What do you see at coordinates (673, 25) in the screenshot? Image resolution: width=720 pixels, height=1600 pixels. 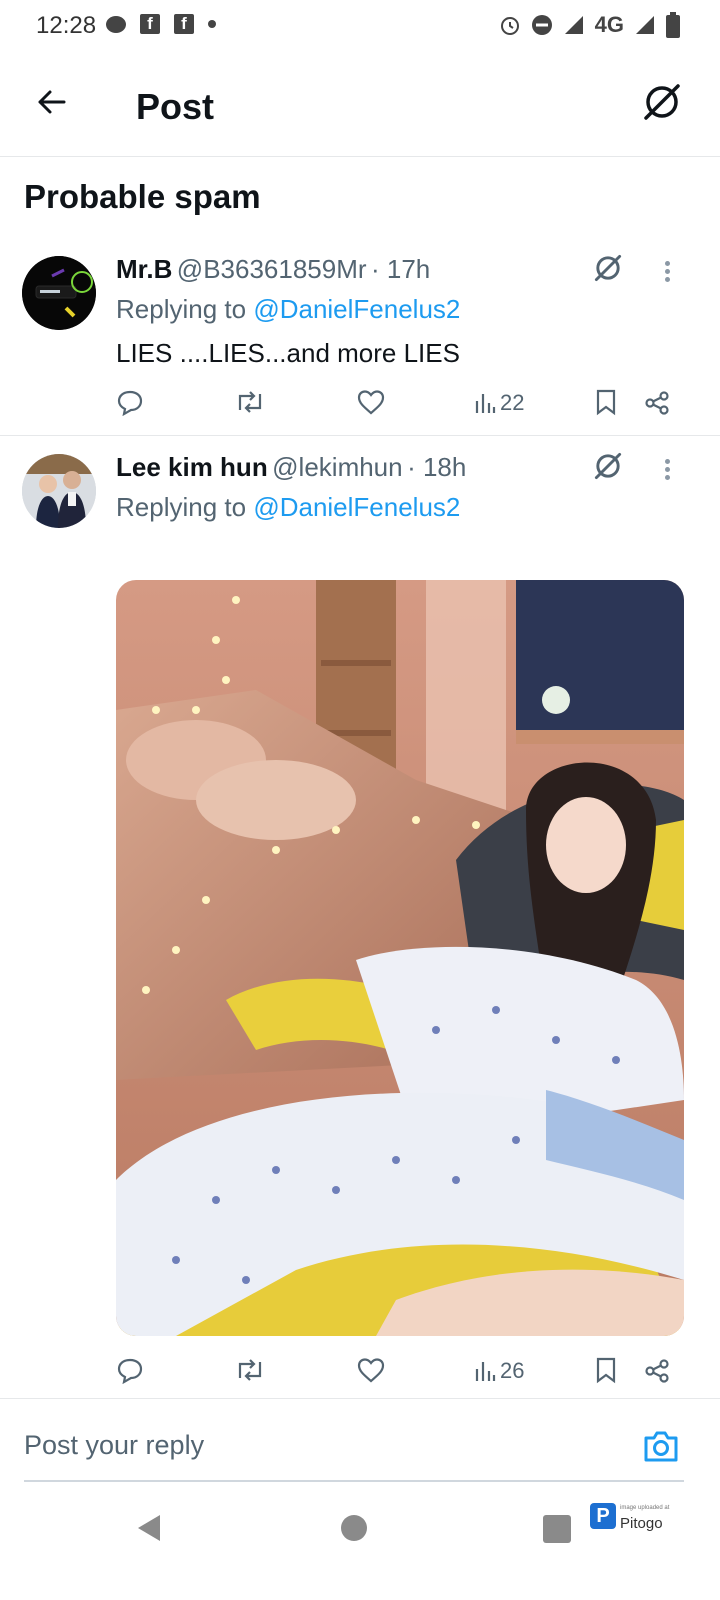 I see `battery-icon` at bounding box center [673, 25].